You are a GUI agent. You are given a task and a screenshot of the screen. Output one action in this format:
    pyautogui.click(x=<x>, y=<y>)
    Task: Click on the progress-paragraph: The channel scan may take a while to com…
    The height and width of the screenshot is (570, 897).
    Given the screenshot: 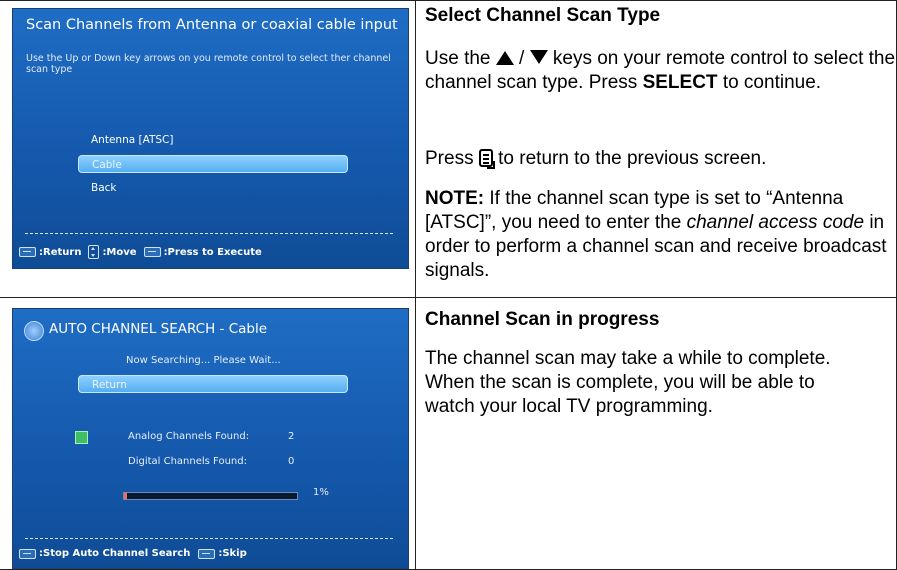 What is the action you would take?
    pyautogui.click(x=628, y=382)
    